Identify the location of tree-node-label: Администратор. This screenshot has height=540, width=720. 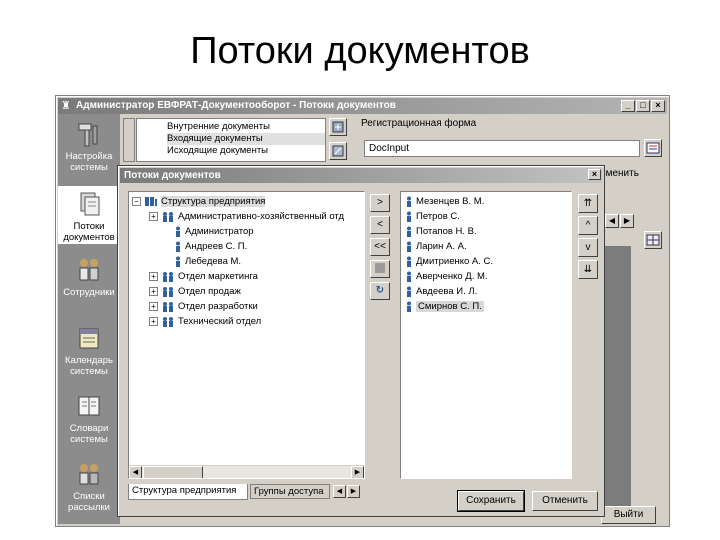
(219, 231).